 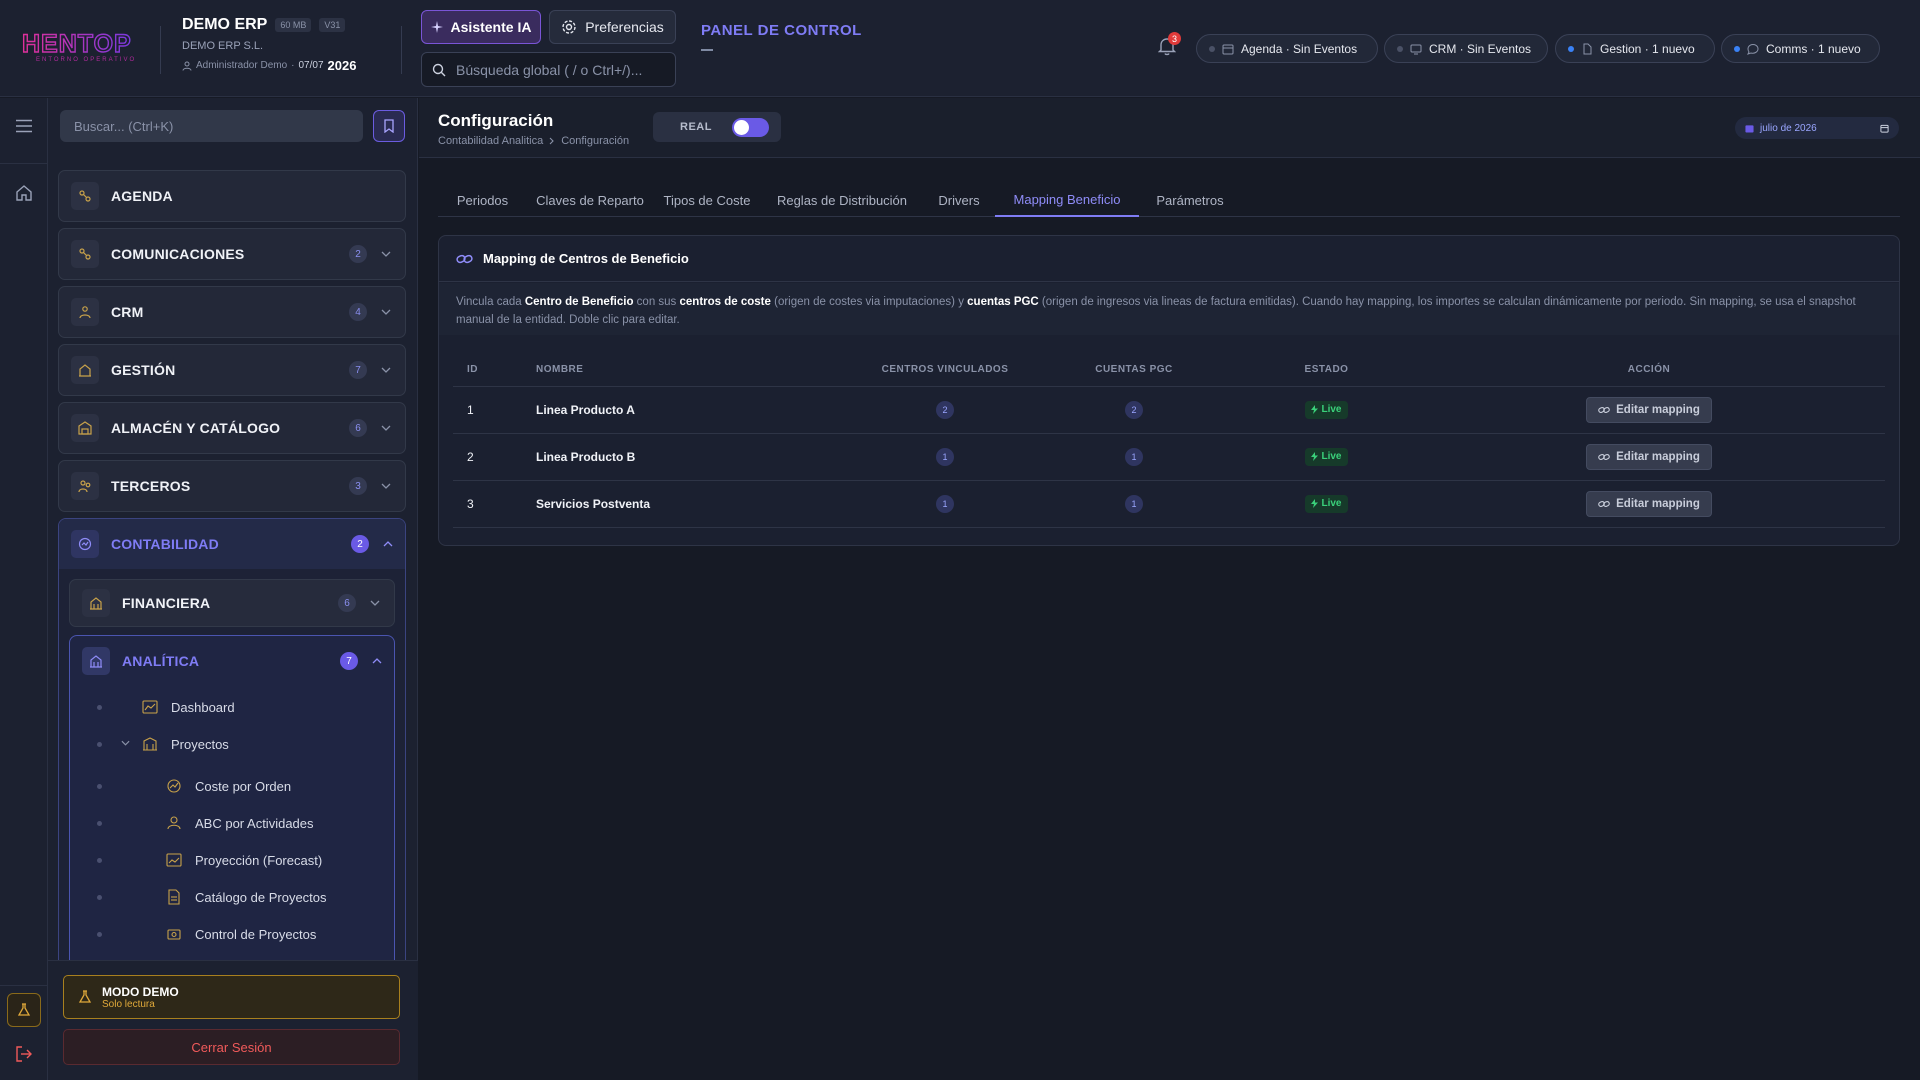 What do you see at coordinates (232, 486) in the screenshot?
I see `sidebar-item-terceros: TERCEROS 3` at bounding box center [232, 486].